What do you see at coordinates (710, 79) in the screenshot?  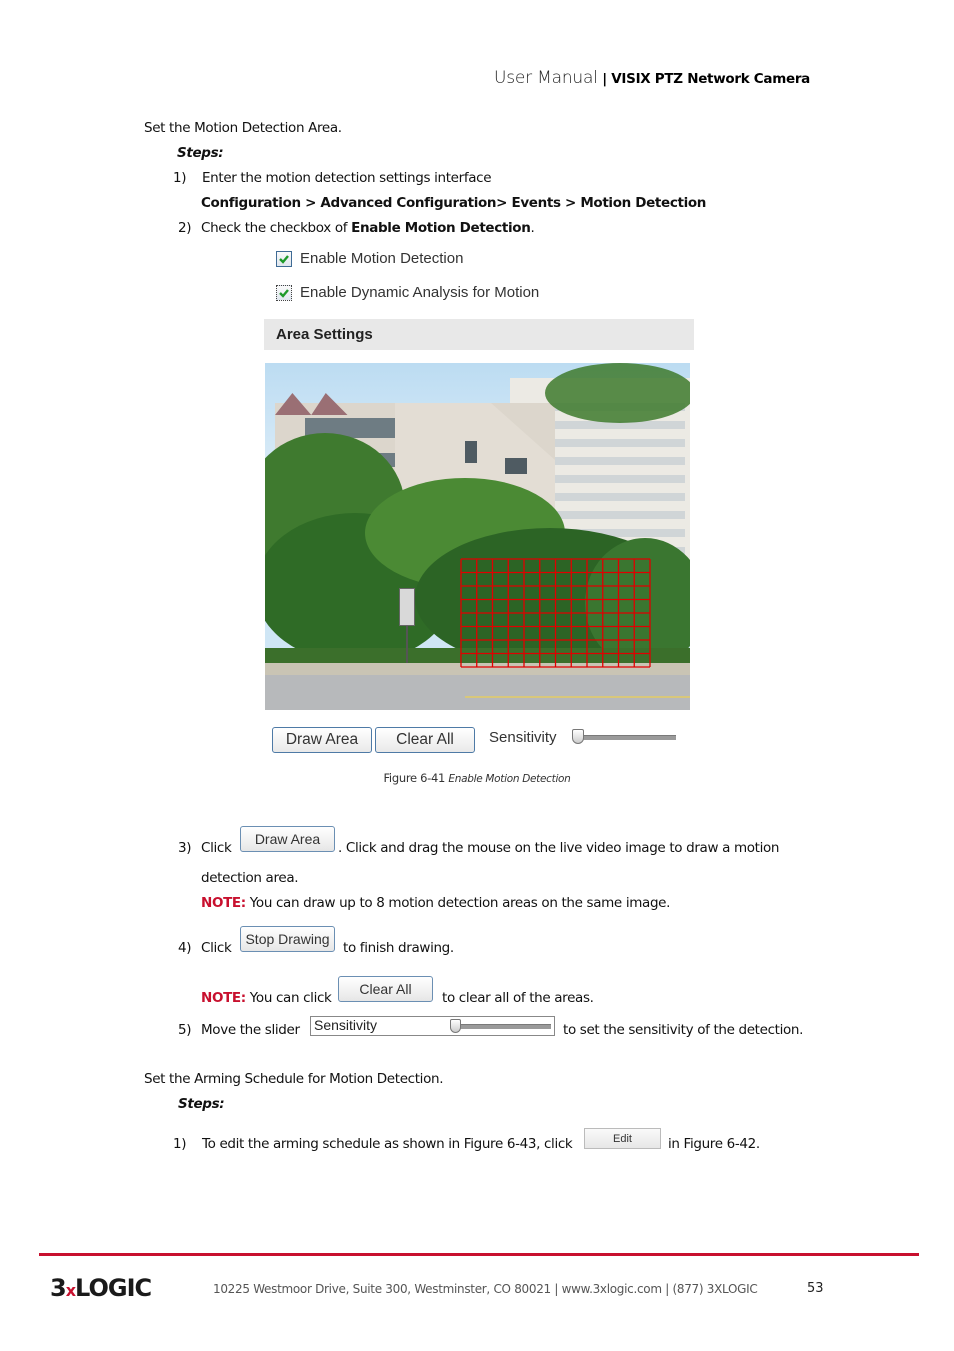 I see `product-name: VISIX PTZ Network Camera` at bounding box center [710, 79].